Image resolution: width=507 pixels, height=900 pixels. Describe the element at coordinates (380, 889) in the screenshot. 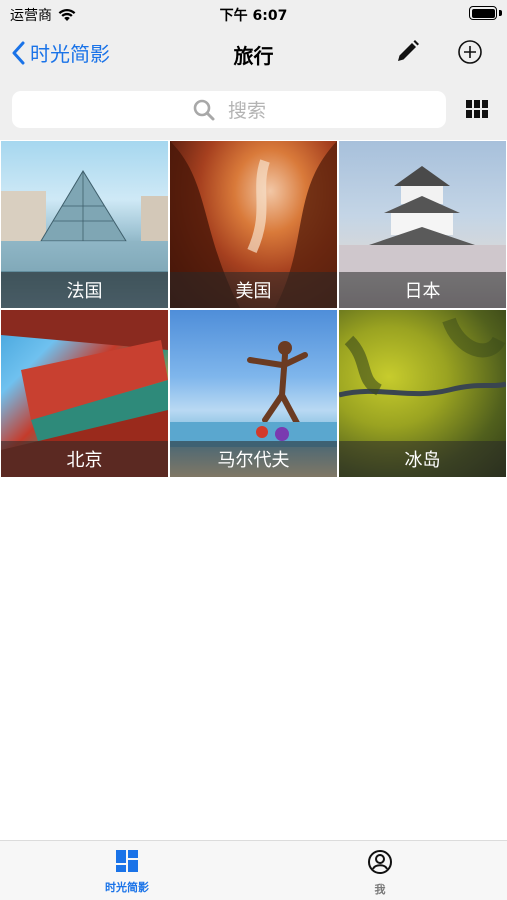

I see `tab-me-label: 我` at that location.